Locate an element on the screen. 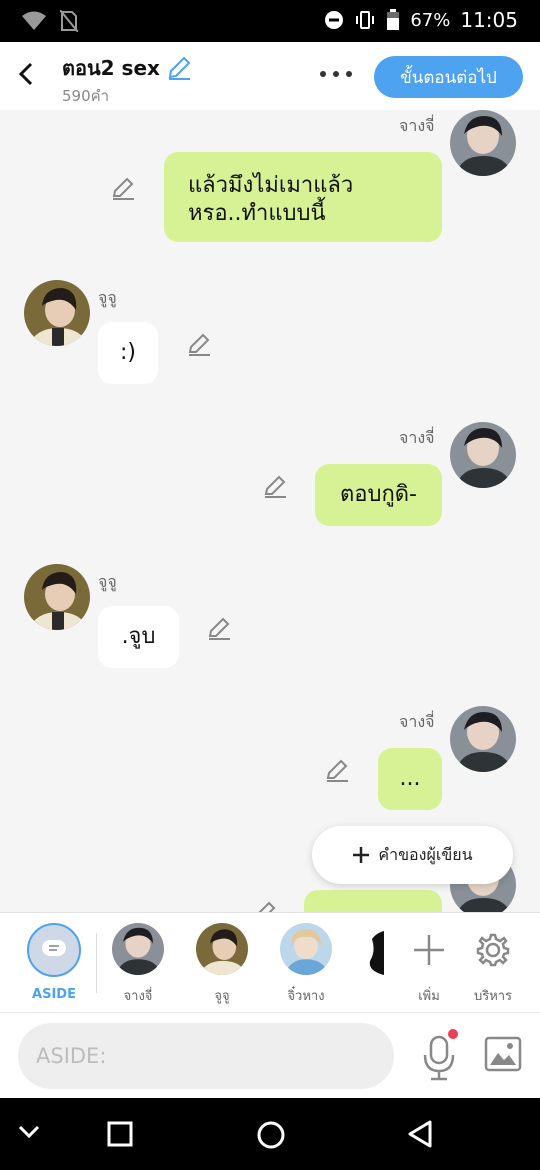 This screenshot has height=1170, width=540. character-label: จิ๋วหาง is located at coordinates (306, 996).